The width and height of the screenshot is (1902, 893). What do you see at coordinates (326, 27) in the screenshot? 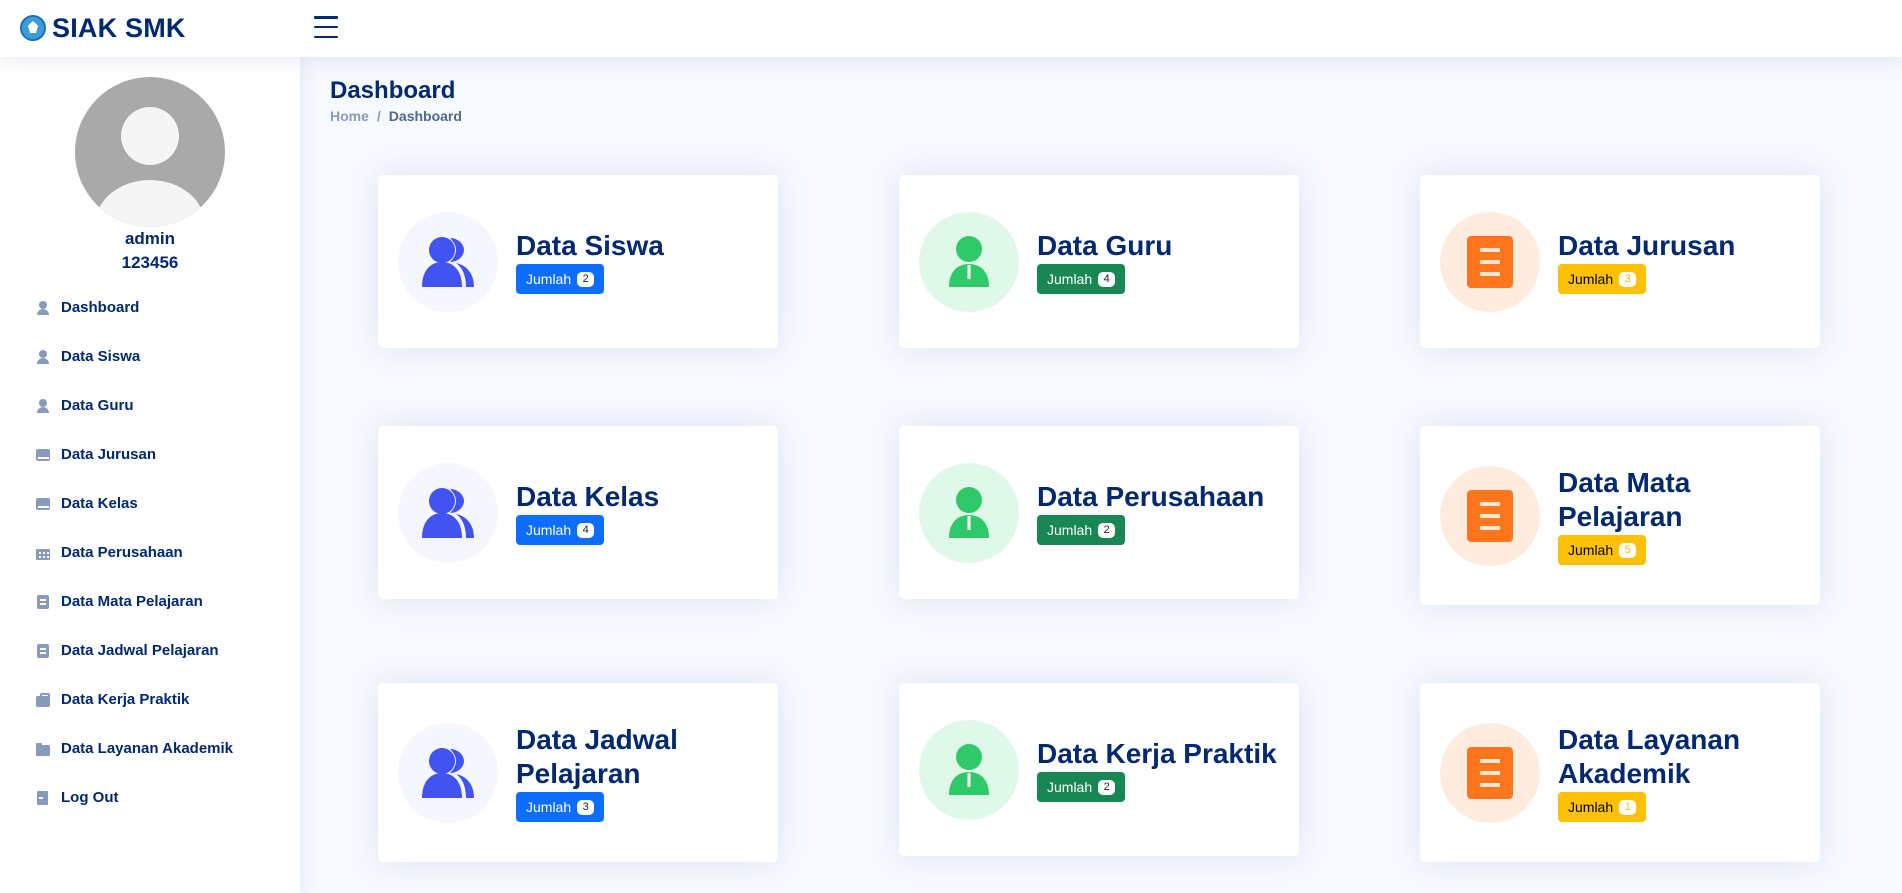
I see `sidebar-toggle-icon` at bounding box center [326, 27].